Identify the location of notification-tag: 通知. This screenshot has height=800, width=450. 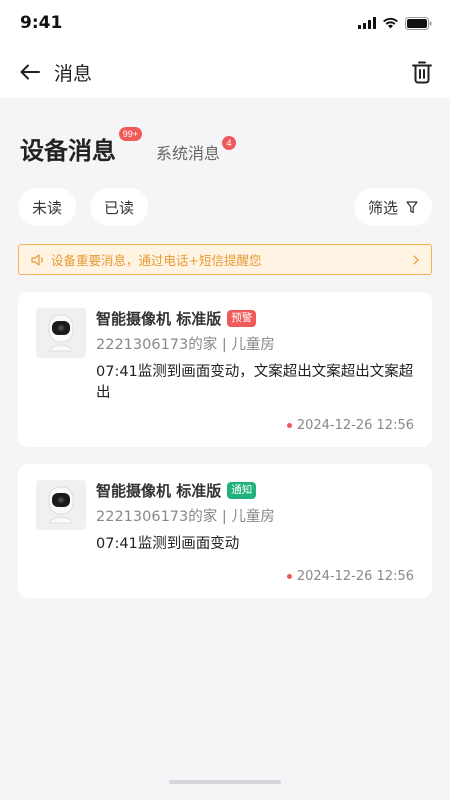
(242, 490).